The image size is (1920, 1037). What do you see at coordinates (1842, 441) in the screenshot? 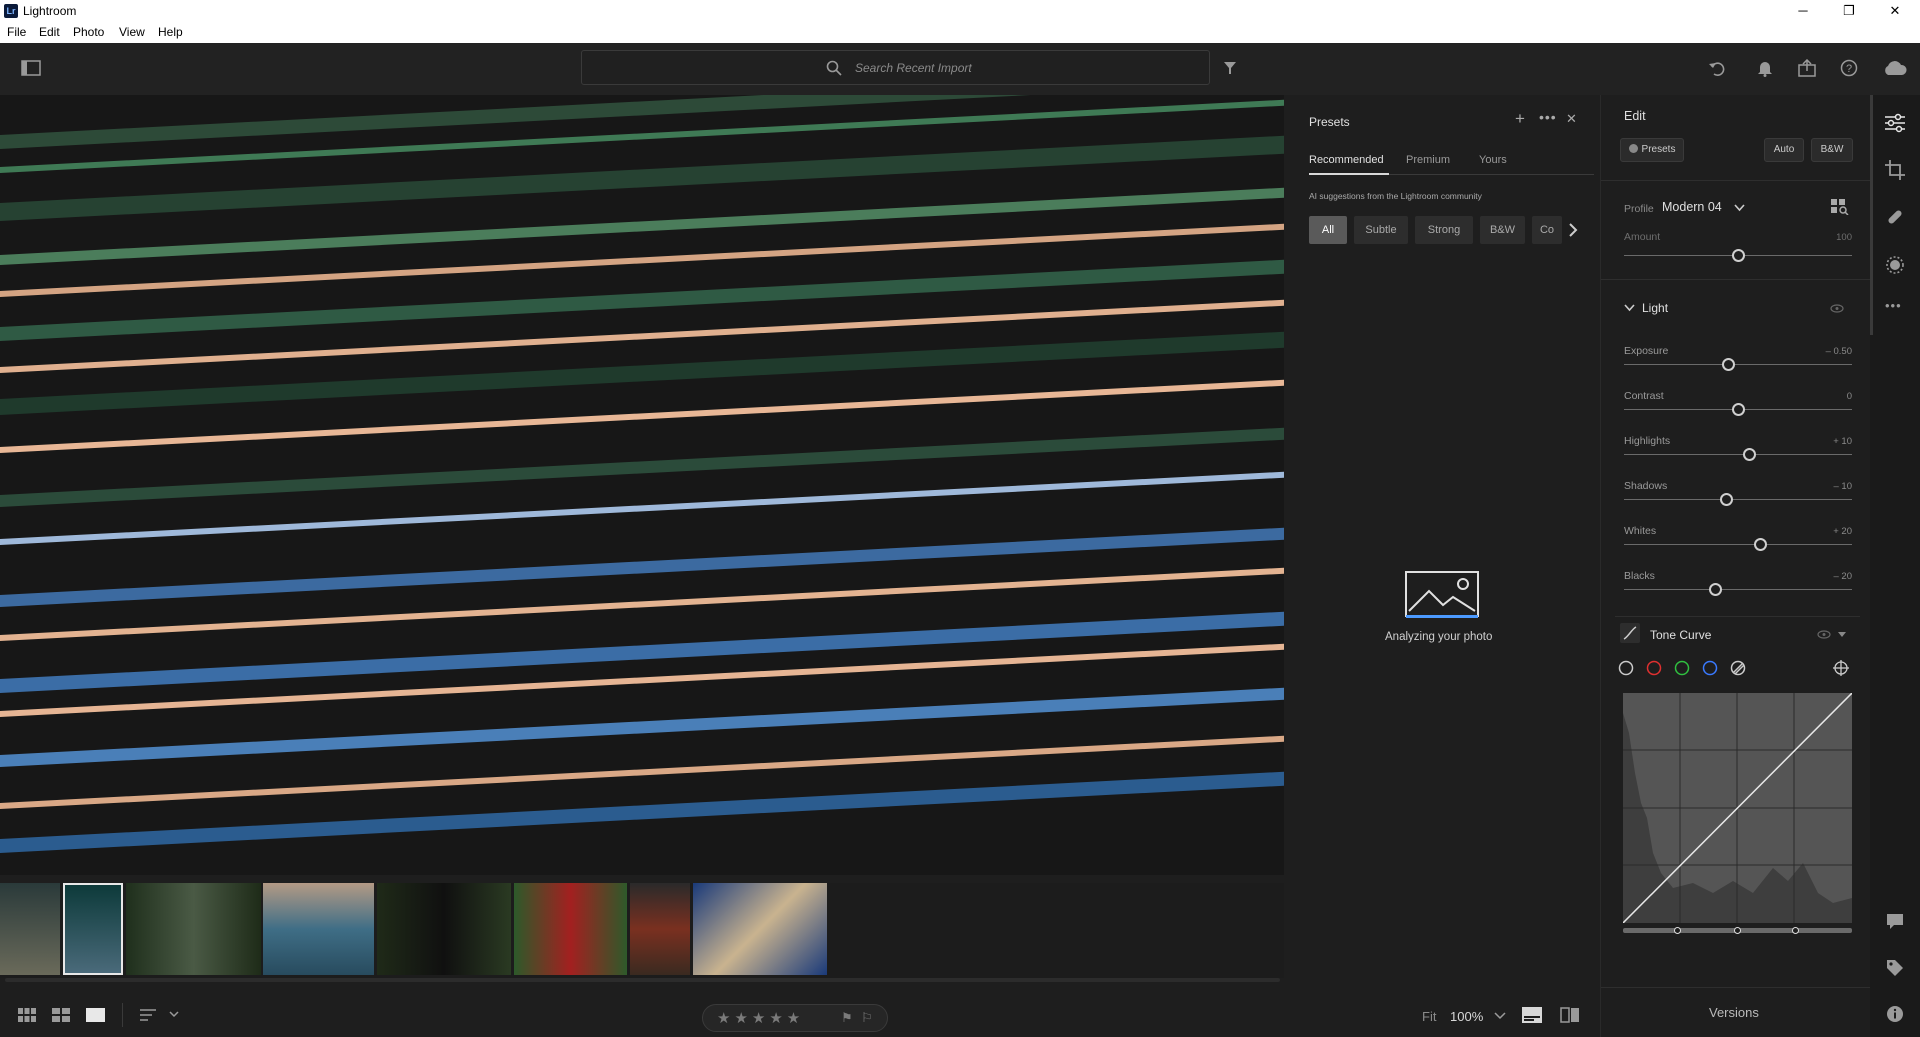
I see `highlights-value: + 10` at bounding box center [1842, 441].